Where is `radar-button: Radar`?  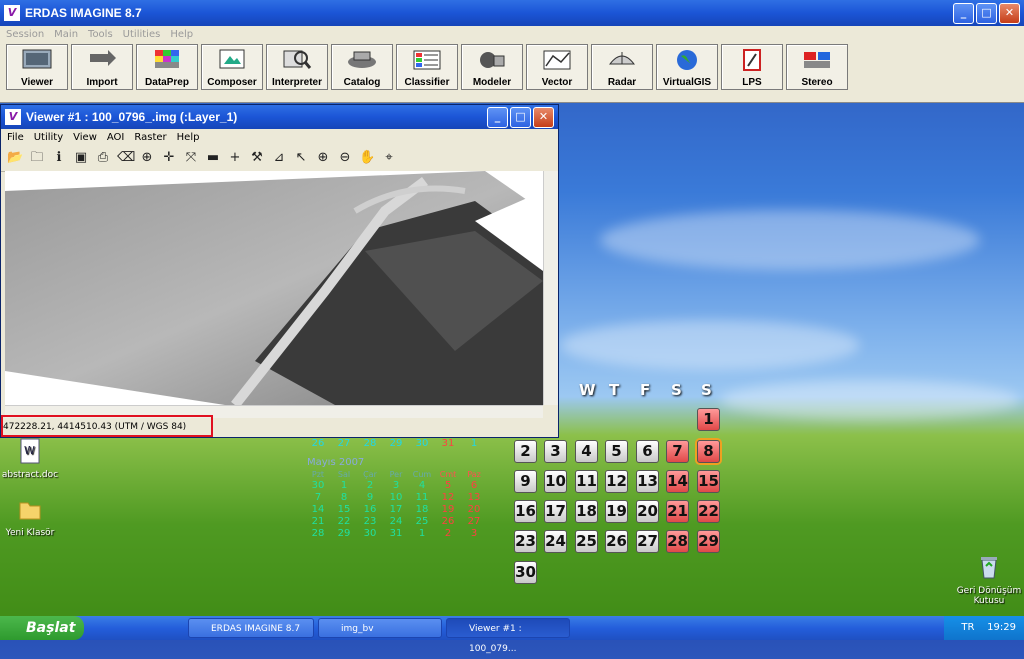
radar-button: Radar is located at coordinates (622, 67).